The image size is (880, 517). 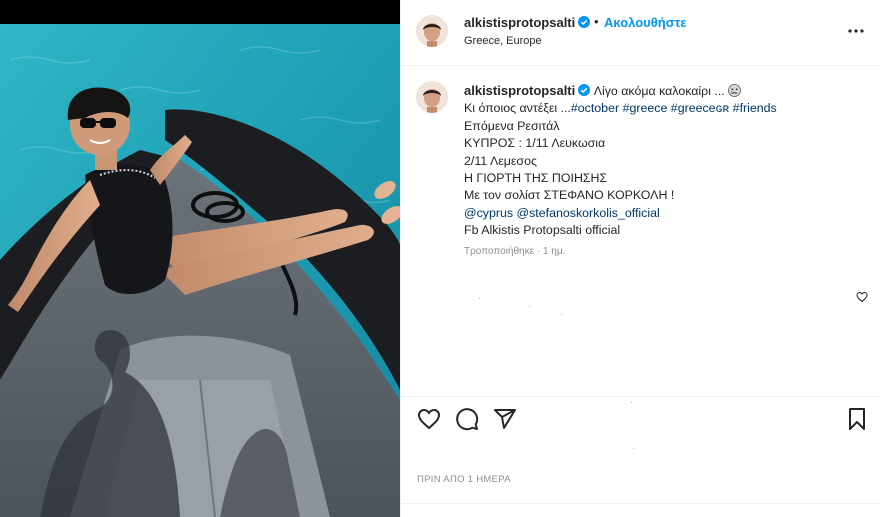 What do you see at coordinates (640, 416) in the screenshot?
I see `action-bar` at bounding box center [640, 416].